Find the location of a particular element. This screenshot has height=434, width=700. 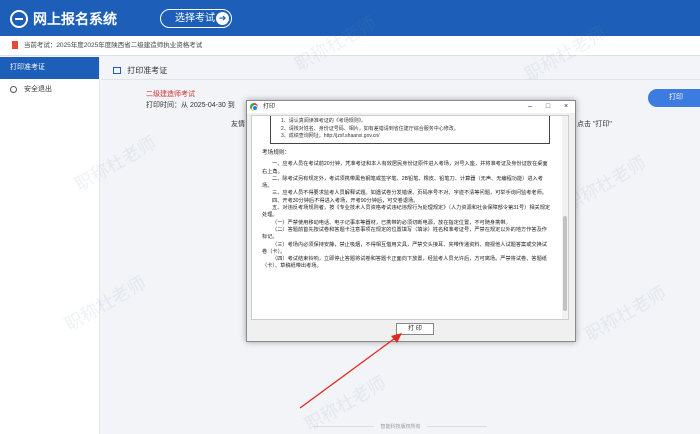

sidebar-item-label: 安全退出 is located at coordinates (37, 89).